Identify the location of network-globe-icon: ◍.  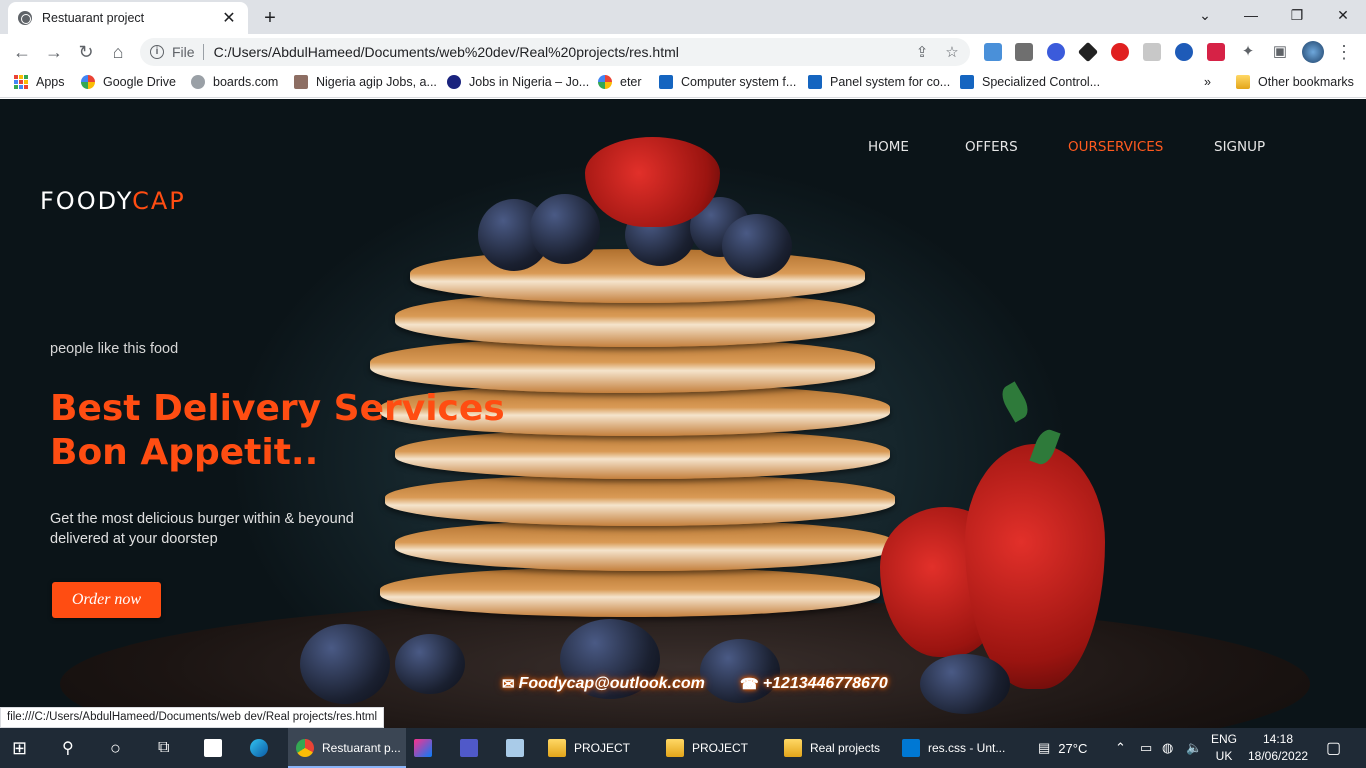
(1167, 748).